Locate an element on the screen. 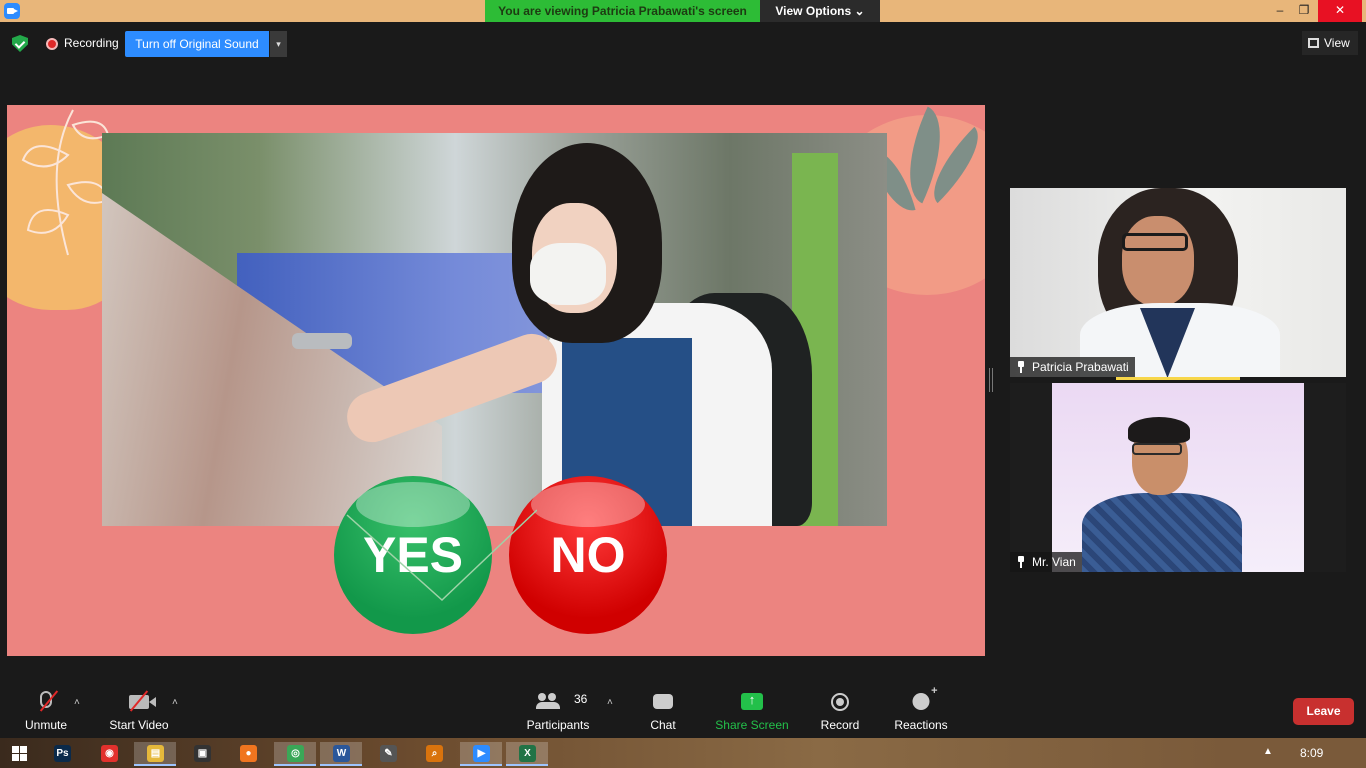  participants-icon is located at coordinates (547, 701).